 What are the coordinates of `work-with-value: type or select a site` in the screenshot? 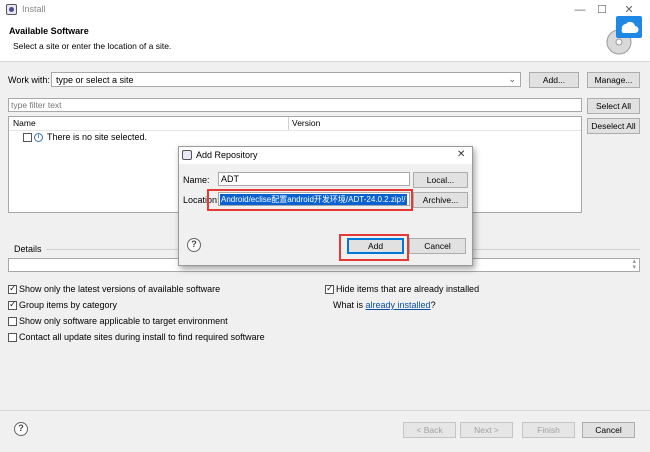 It's located at (95, 80).